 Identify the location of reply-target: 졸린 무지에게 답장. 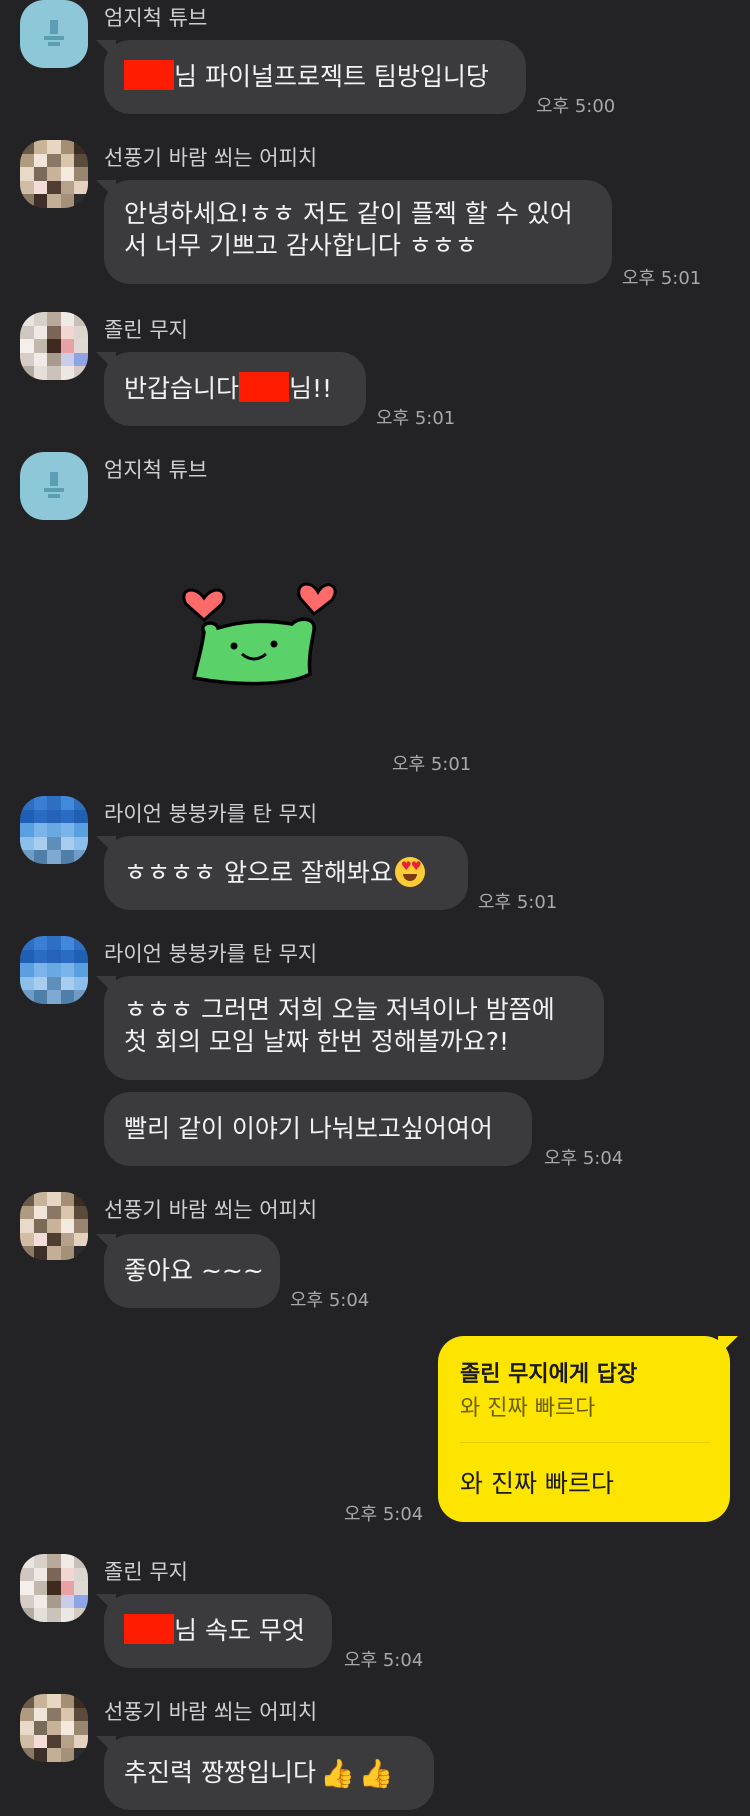
(549, 1374).